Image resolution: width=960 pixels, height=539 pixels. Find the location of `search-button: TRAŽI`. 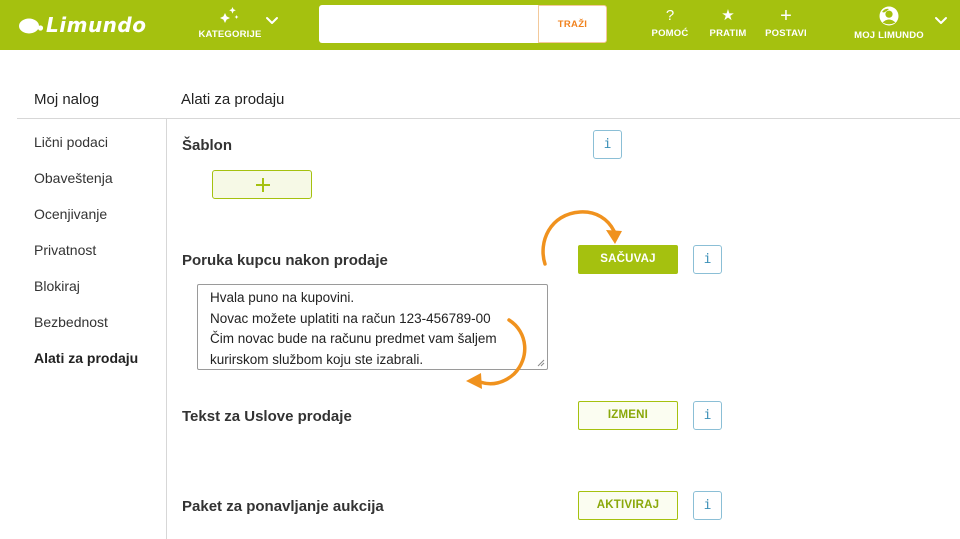

search-button: TRAŽI is located at coordinates (572, 24).